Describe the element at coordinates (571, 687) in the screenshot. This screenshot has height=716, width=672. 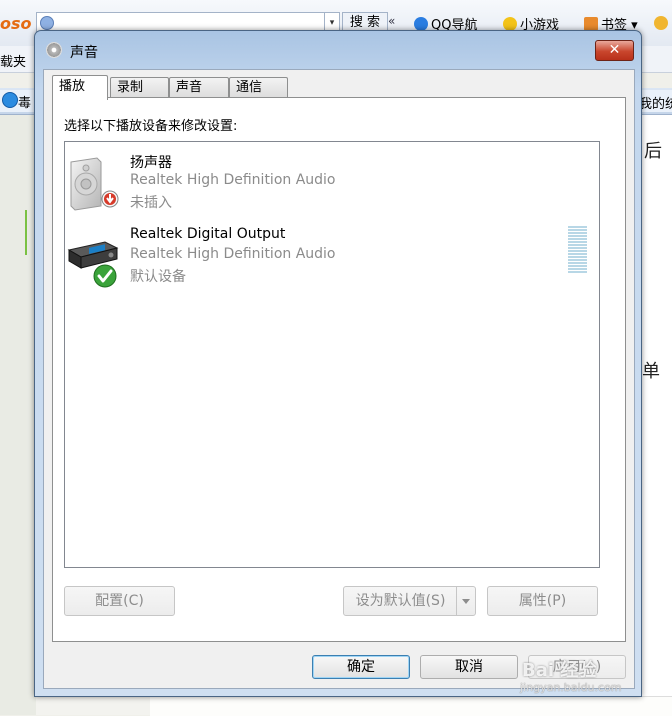
I see `watermark-url: jingyan.baidu.com` at that location.